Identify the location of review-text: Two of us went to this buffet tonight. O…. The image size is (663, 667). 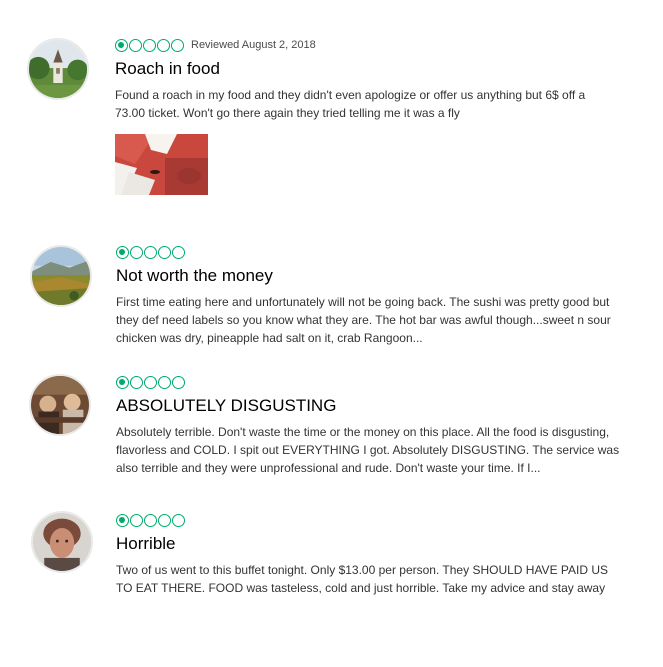
(362, 579).